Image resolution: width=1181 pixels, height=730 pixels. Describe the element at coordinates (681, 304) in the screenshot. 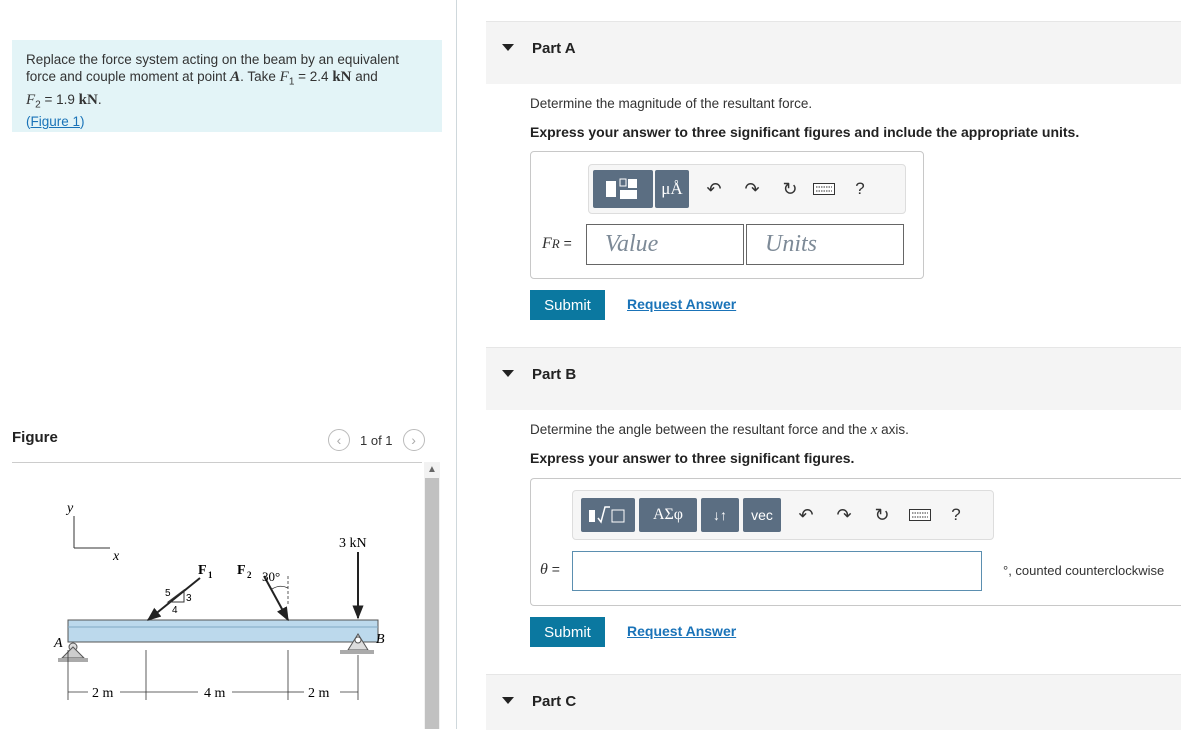

I see `part-a-request-answer-link: Request Answer` at that location.